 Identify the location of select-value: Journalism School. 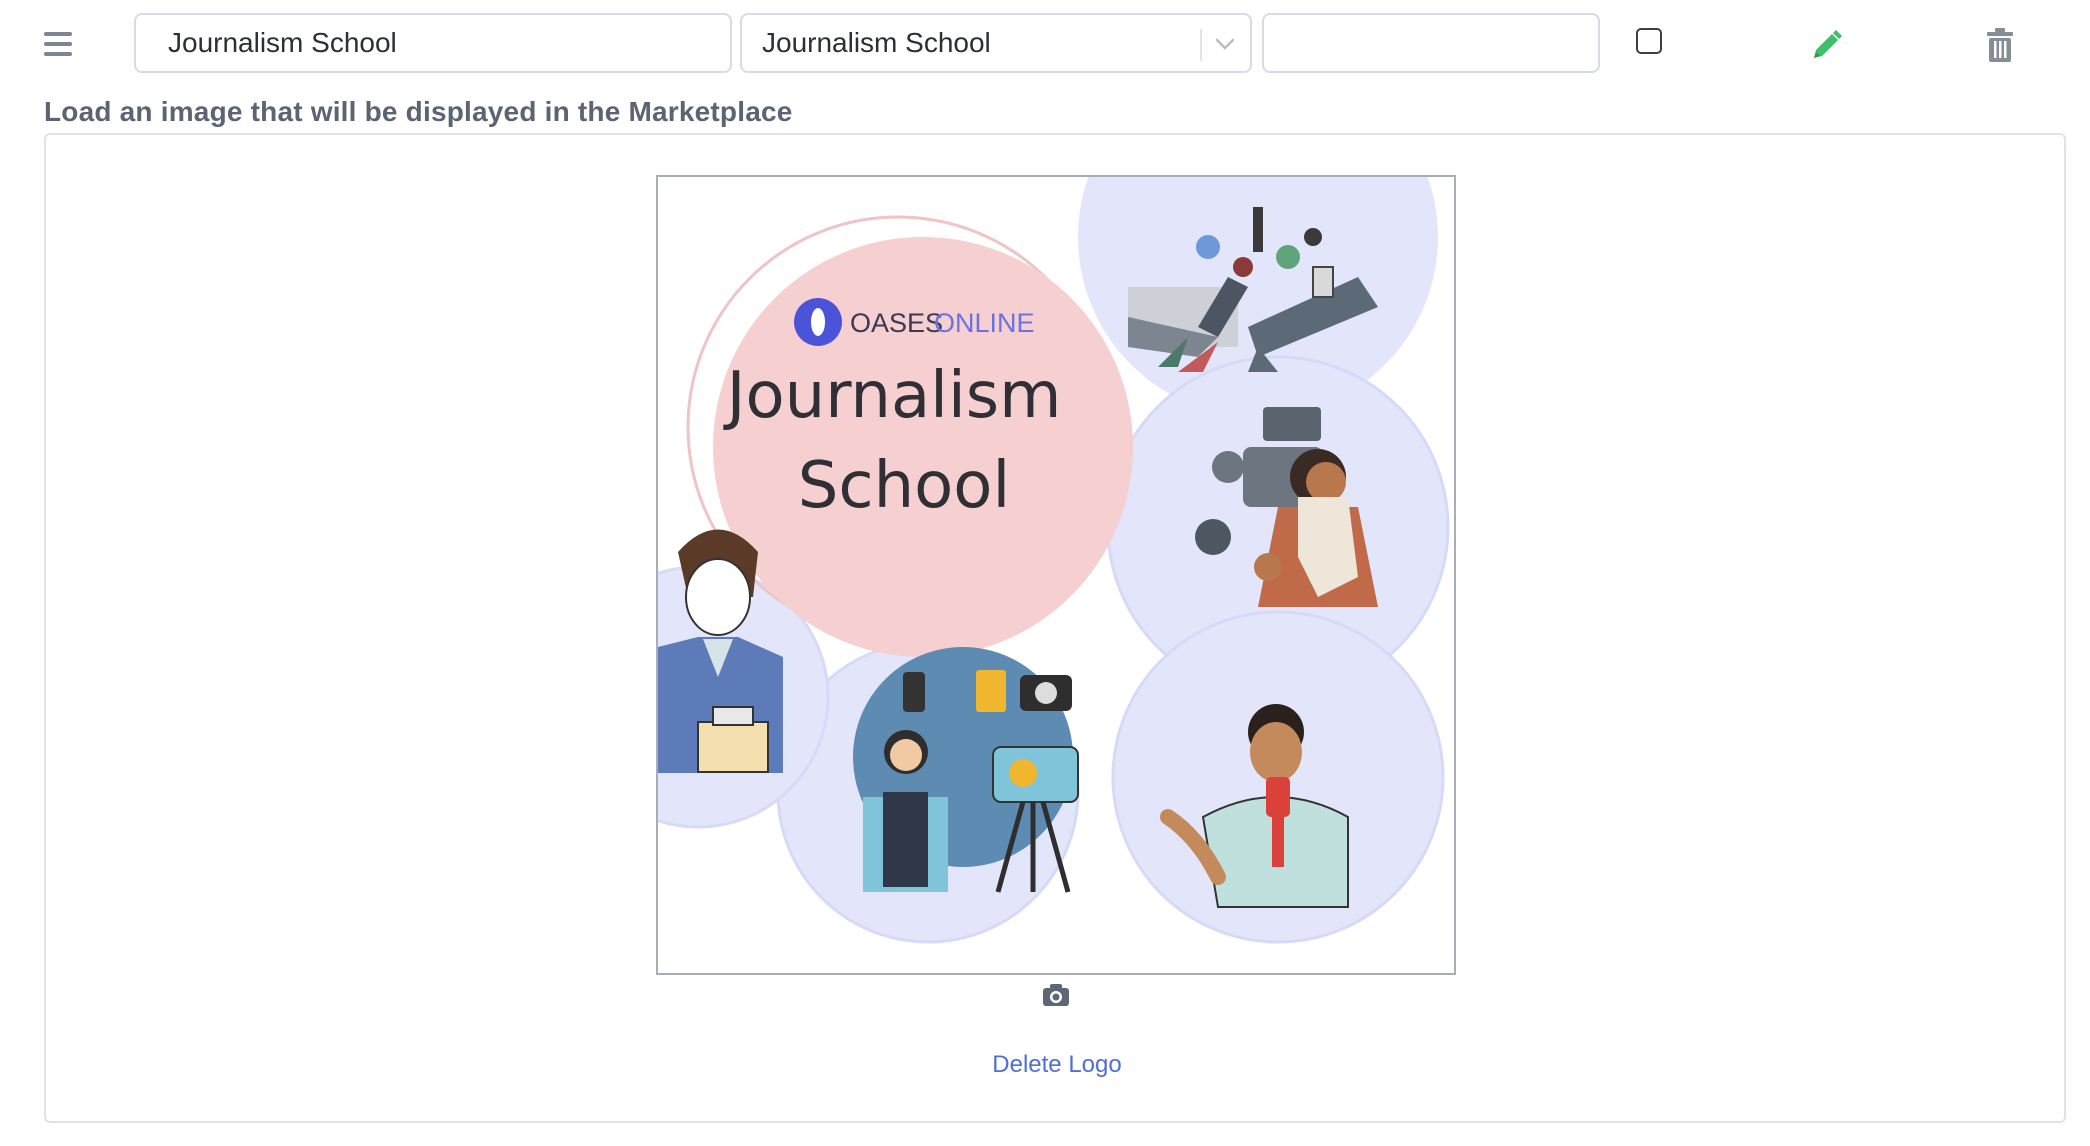
(876, 42).